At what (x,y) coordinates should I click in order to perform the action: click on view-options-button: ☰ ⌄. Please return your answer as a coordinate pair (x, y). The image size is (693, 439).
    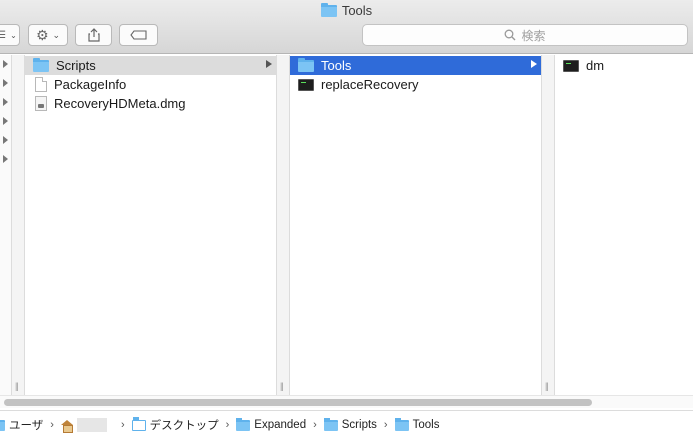
    Looking at the image, I should click on (10, 35).